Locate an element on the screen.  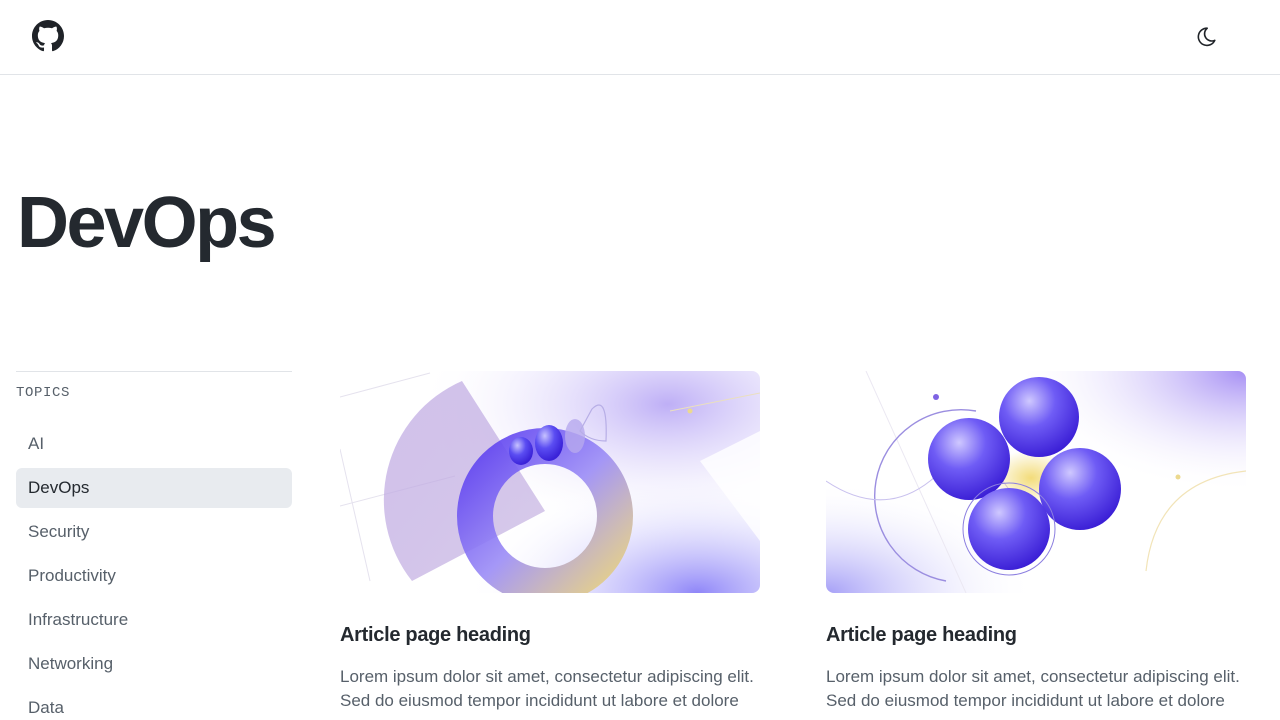
sidebar-item-networking: Networking is located at coordinates (154, 664).